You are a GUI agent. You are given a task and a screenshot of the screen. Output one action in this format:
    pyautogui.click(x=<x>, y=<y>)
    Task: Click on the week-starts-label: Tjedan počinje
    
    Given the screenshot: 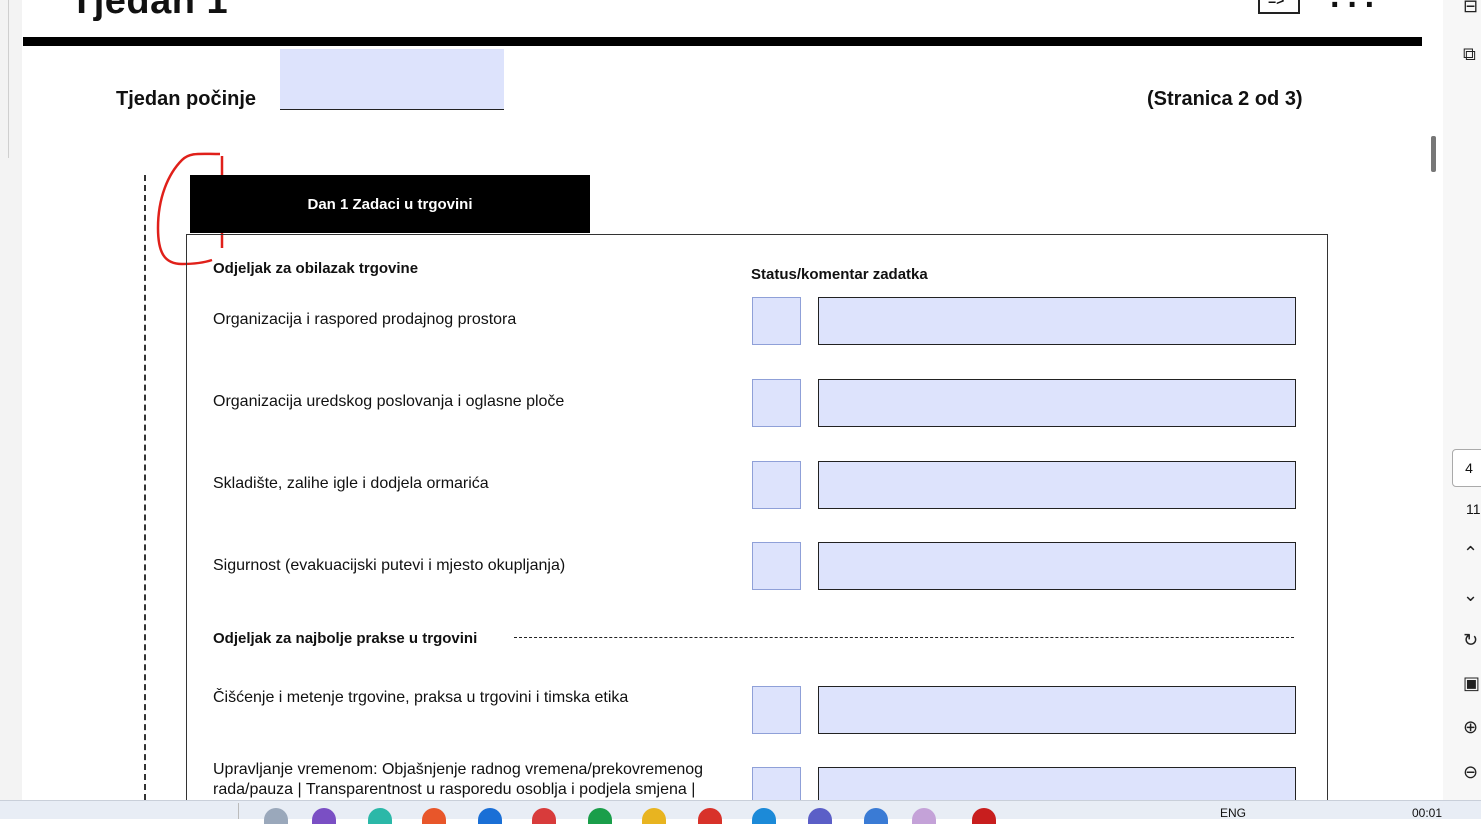 What is the action you would take?
    pyautogui.click(x=186, y=99)
    